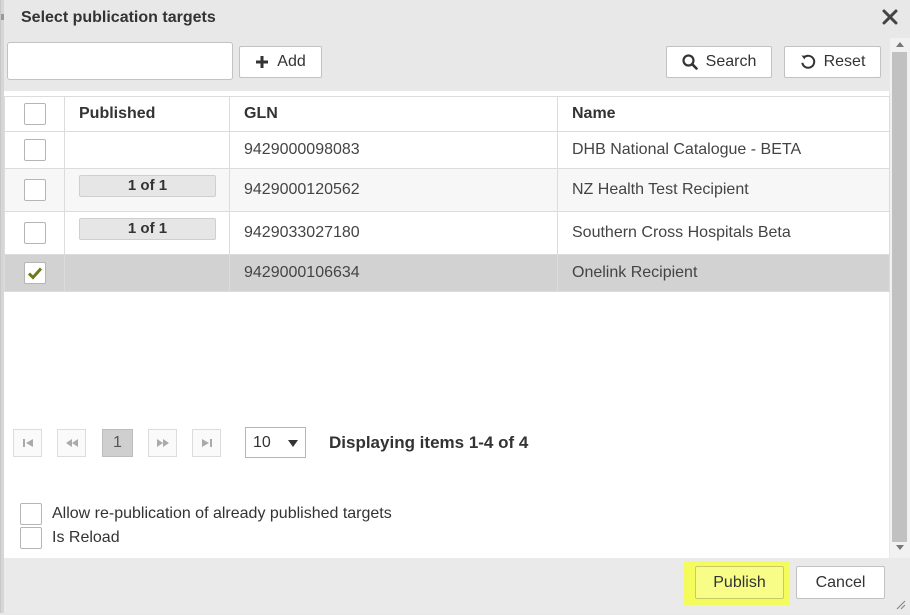 The width and height of the screenshot is (910, 615). Describe the element at coordinates (120, 61) in the screenshot. I see `target-search-input` at that location.